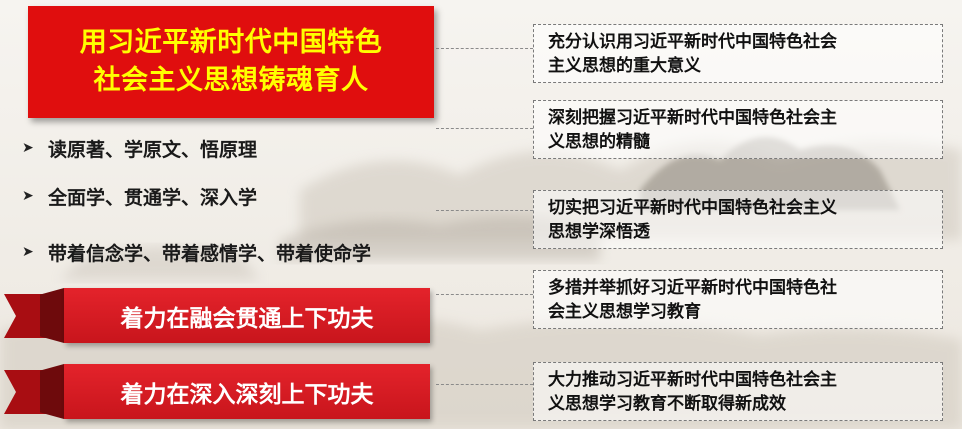 This screenshot has height=429, width=962. I want to click on bullet-item-3: ➤ 带着信念学、带着感情学、带着使命学, so click(196, 252).